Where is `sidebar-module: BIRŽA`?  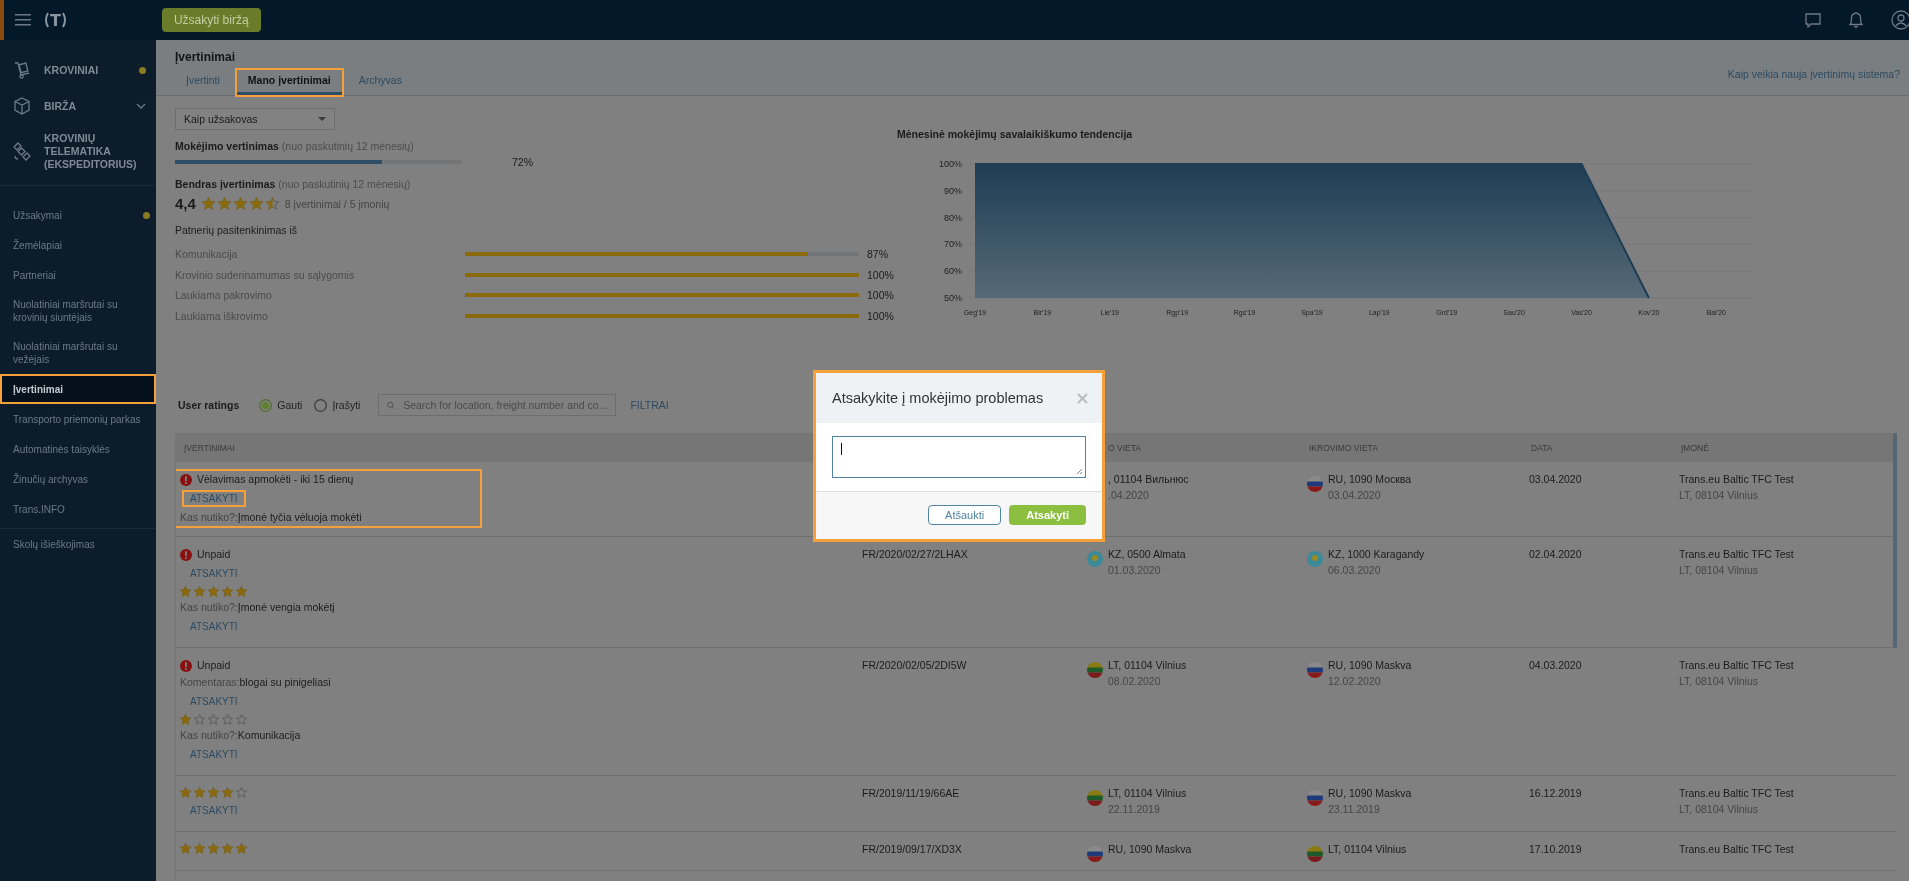 sidebar-module: BIRŽA is located at coordinates (78, 106).